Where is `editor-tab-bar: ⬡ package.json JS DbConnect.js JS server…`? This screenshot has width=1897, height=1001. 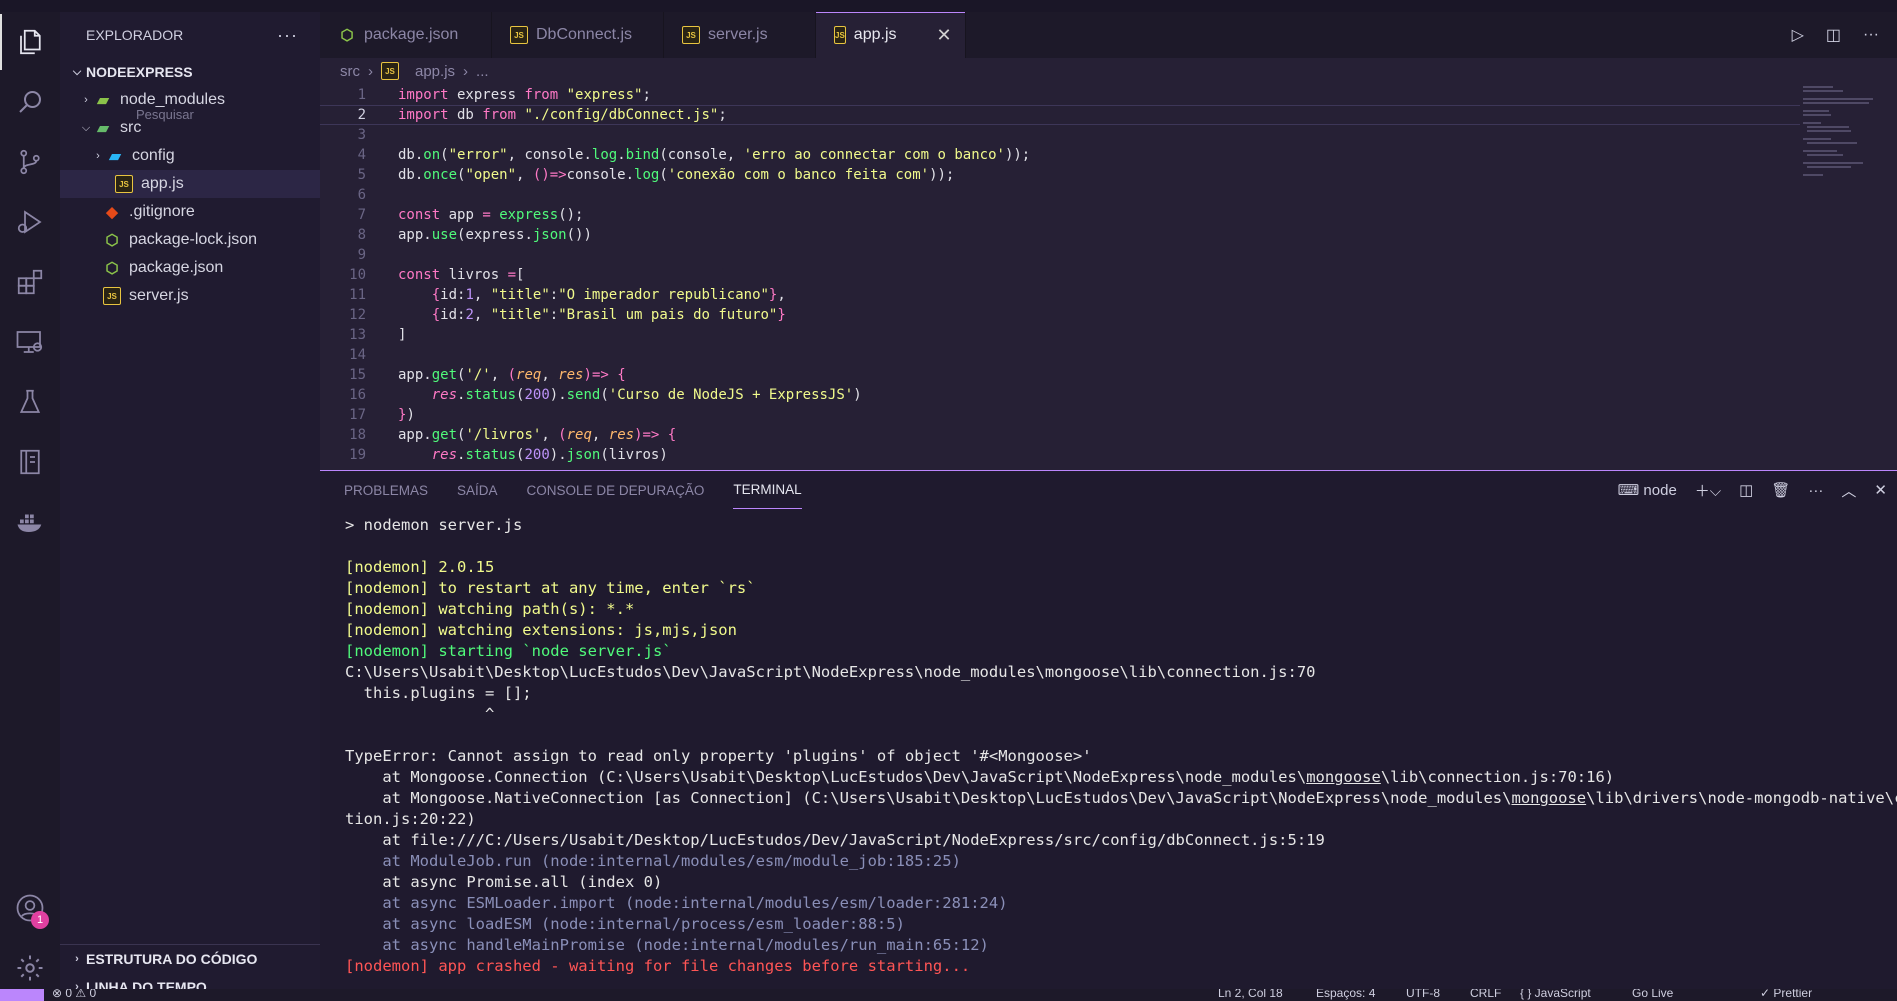
editor-tab-bar: ⬡ package.json JS DbConnect.js JS server… is located at coordinates (1108, 35).